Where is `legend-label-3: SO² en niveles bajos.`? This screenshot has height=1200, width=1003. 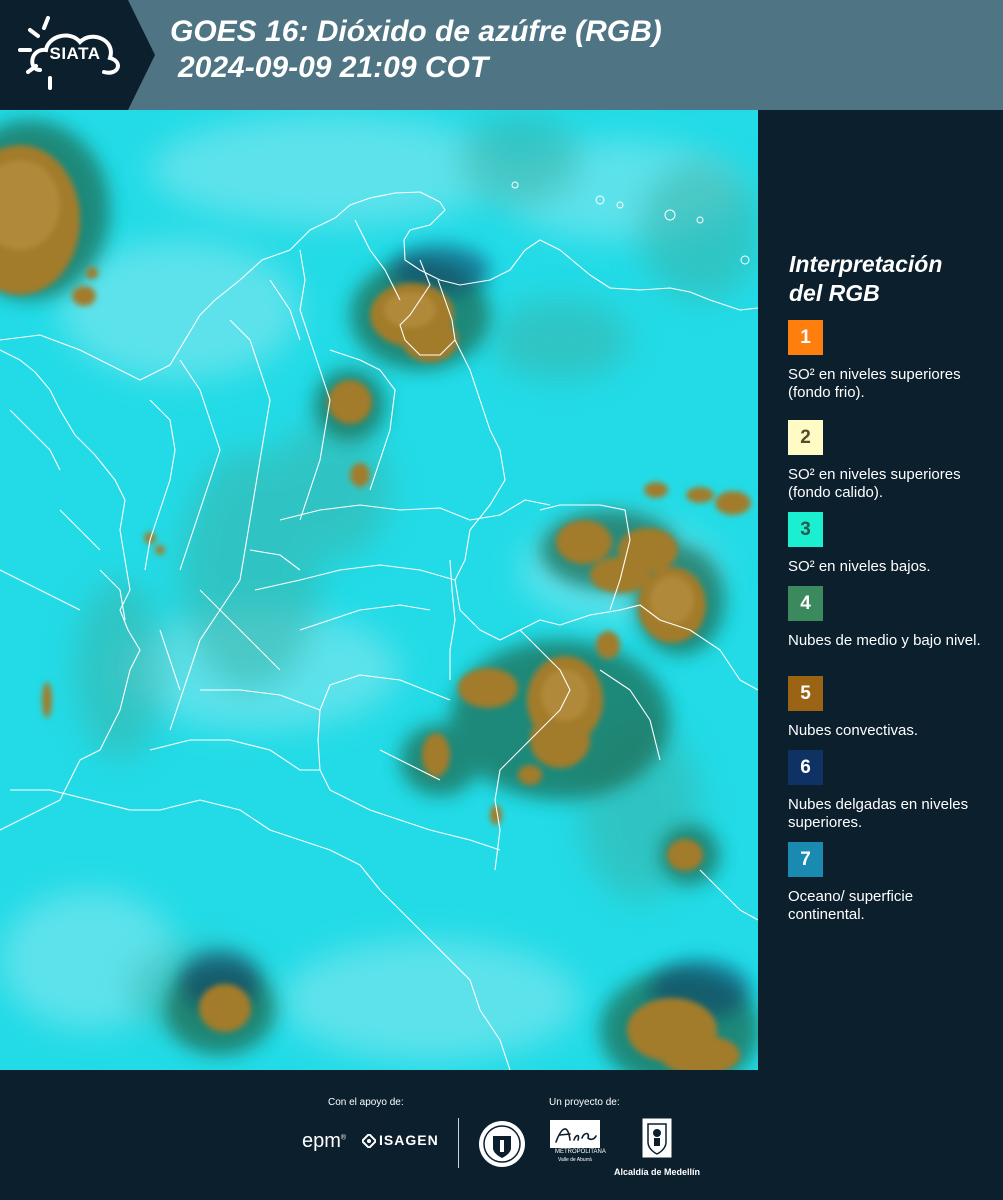
legend-label-3: SO² en niveles bajos. is located at coordinates (859, 566).